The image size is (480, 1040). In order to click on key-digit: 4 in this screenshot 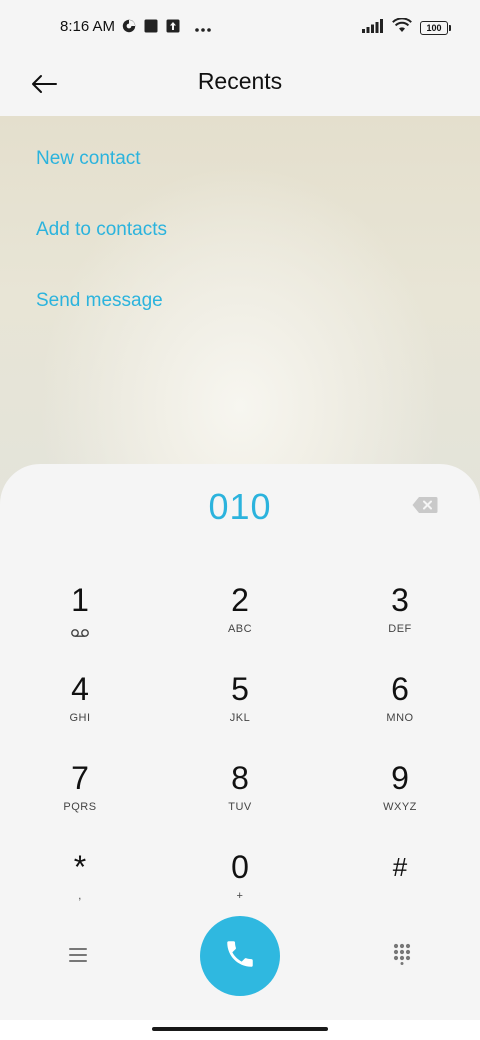, I will do `click(80, 689)`.